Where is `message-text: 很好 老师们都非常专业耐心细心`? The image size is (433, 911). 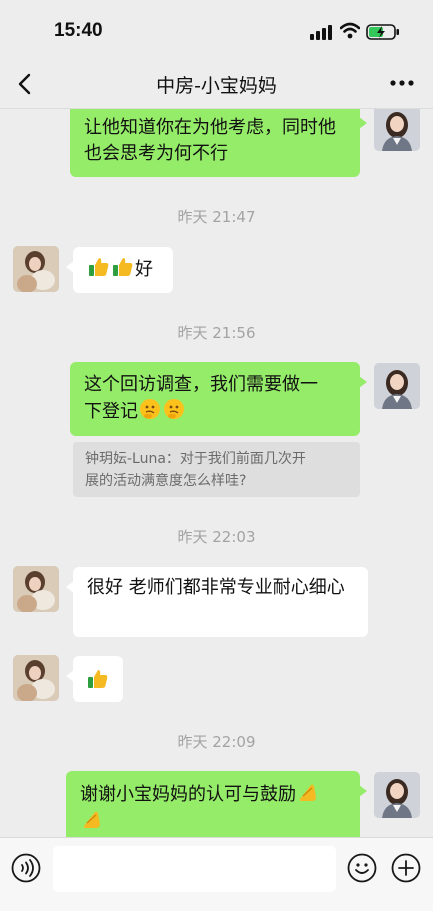 message-text: 很好 老师们都非常专业耐心细心 is located at coordinates (216, 587).